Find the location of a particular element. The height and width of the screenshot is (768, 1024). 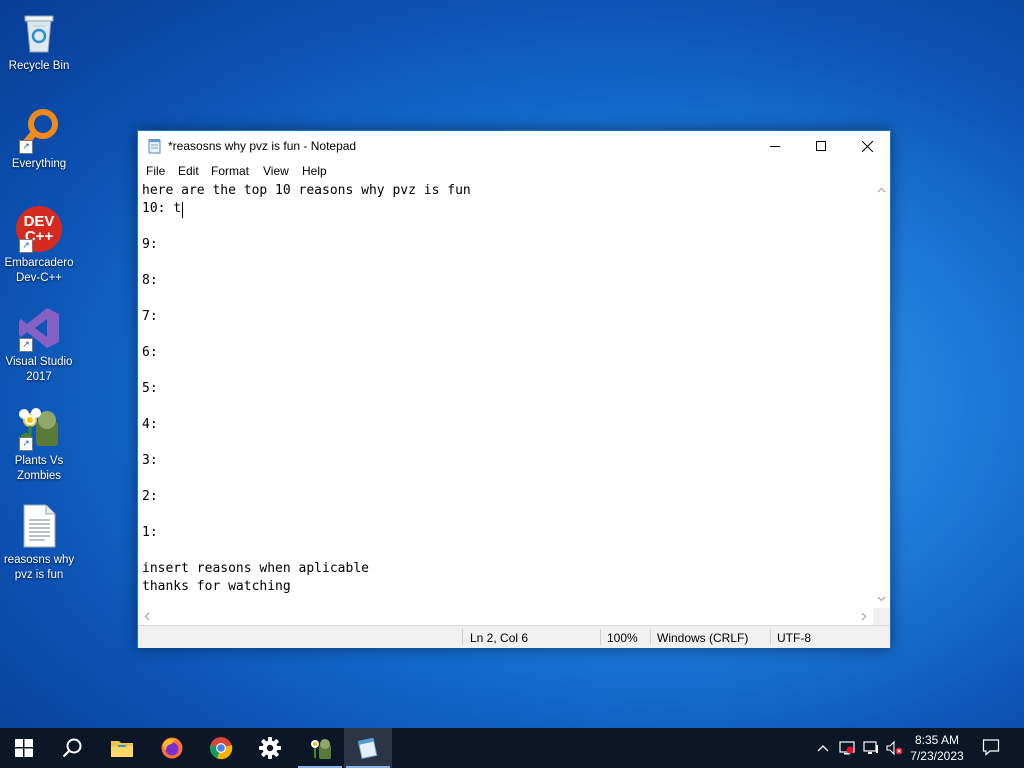

desktop-icon-visual-studio: ↗ Visual Studio 2017 is located at coordinates (39, 344).